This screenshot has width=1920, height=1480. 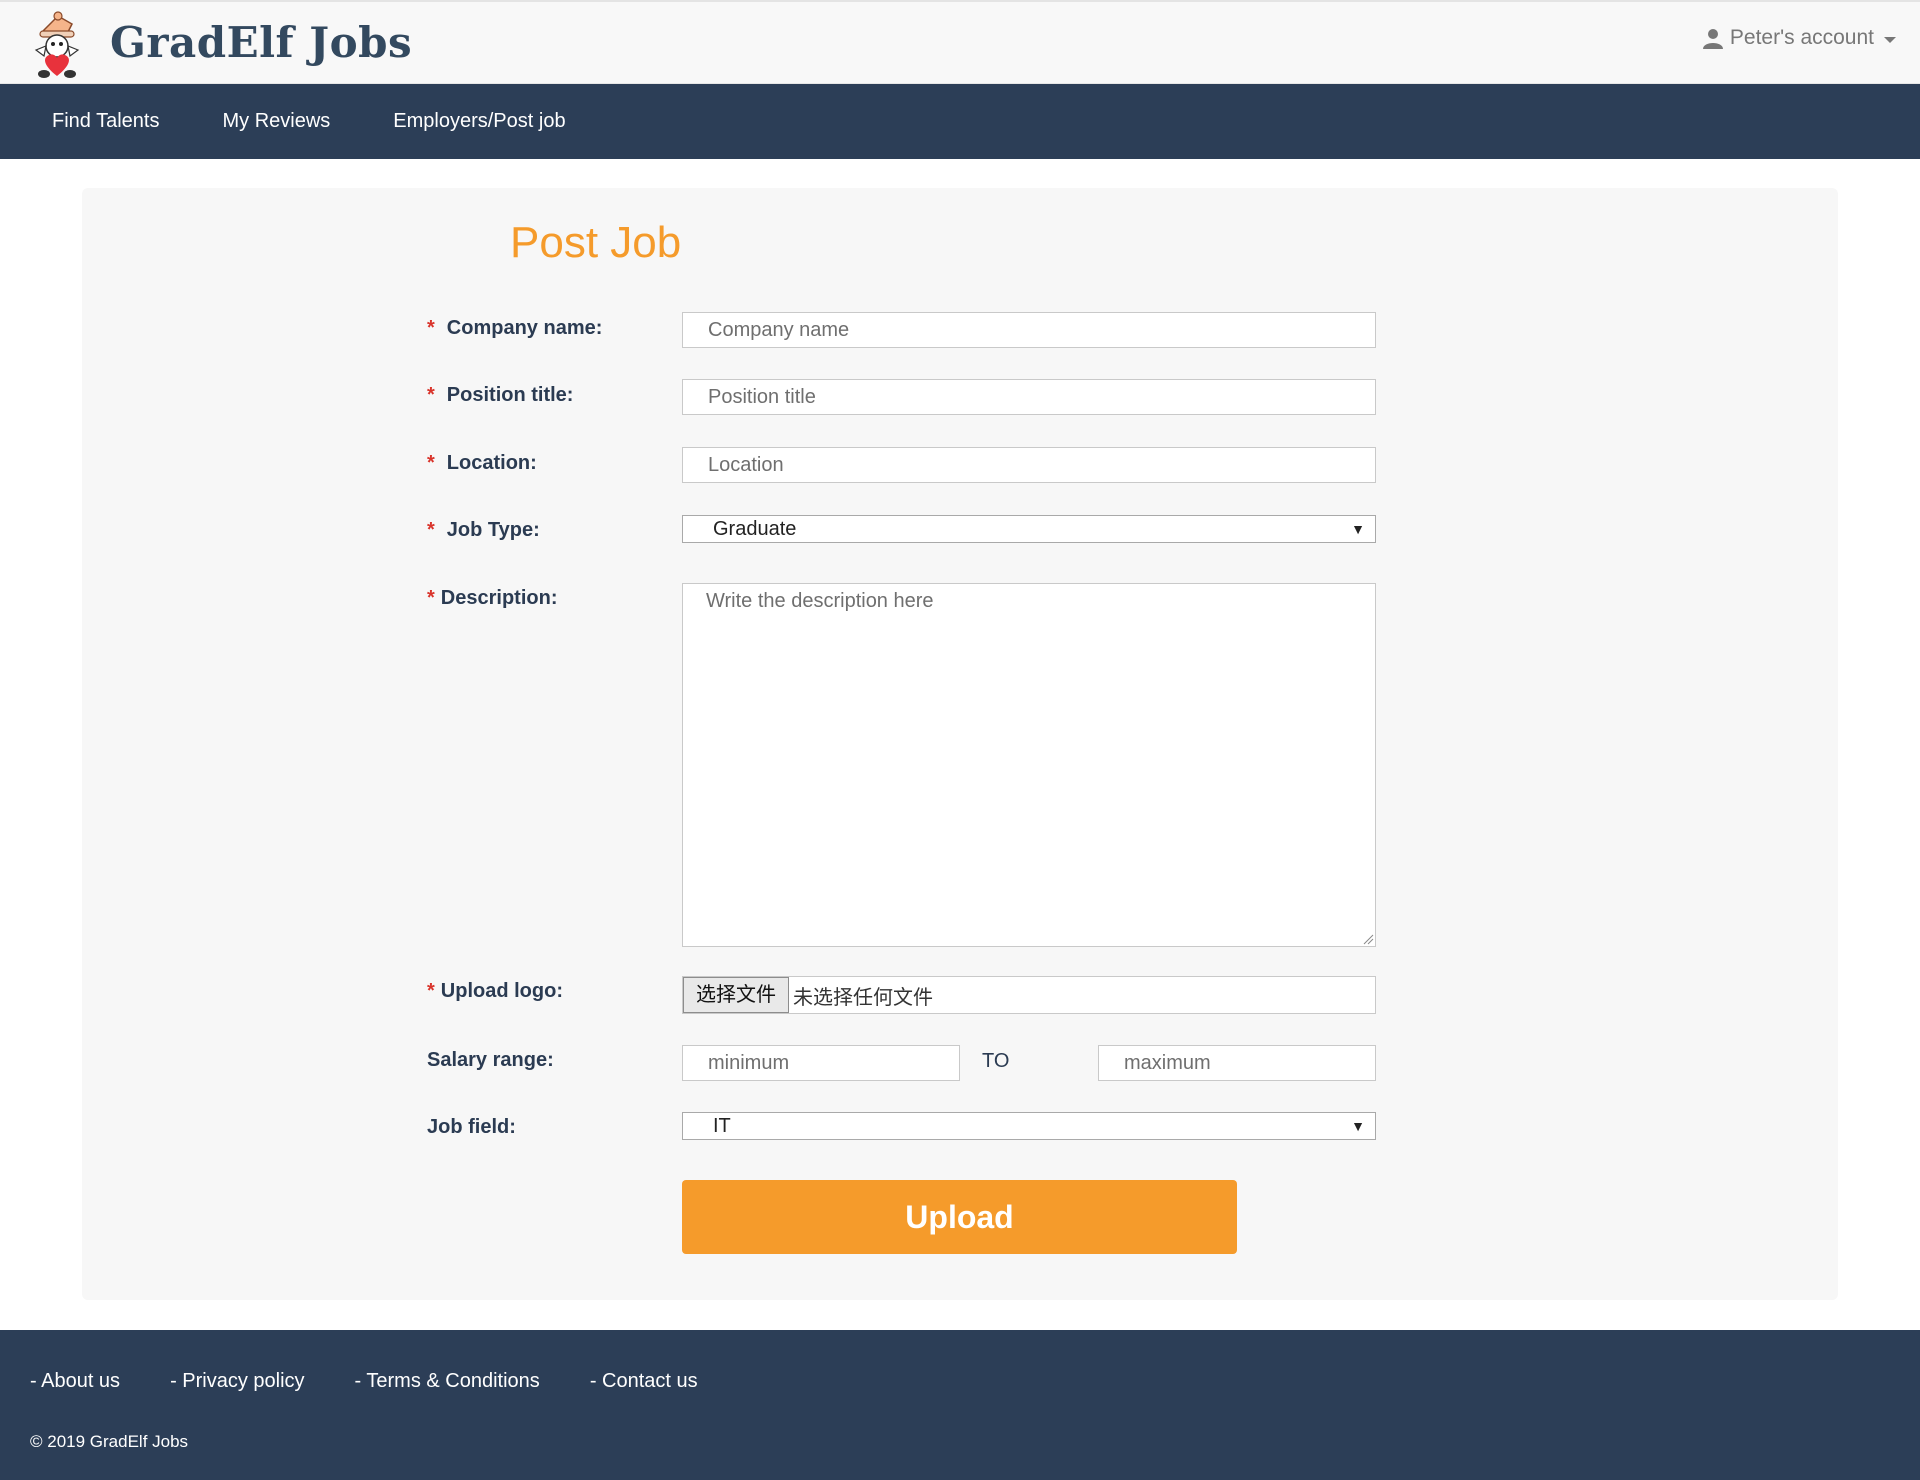 What do you see at coordinates (736, 995) in the screenshot?
I see `choose-file-button: 选择文件` at bounding box center [736, 995].